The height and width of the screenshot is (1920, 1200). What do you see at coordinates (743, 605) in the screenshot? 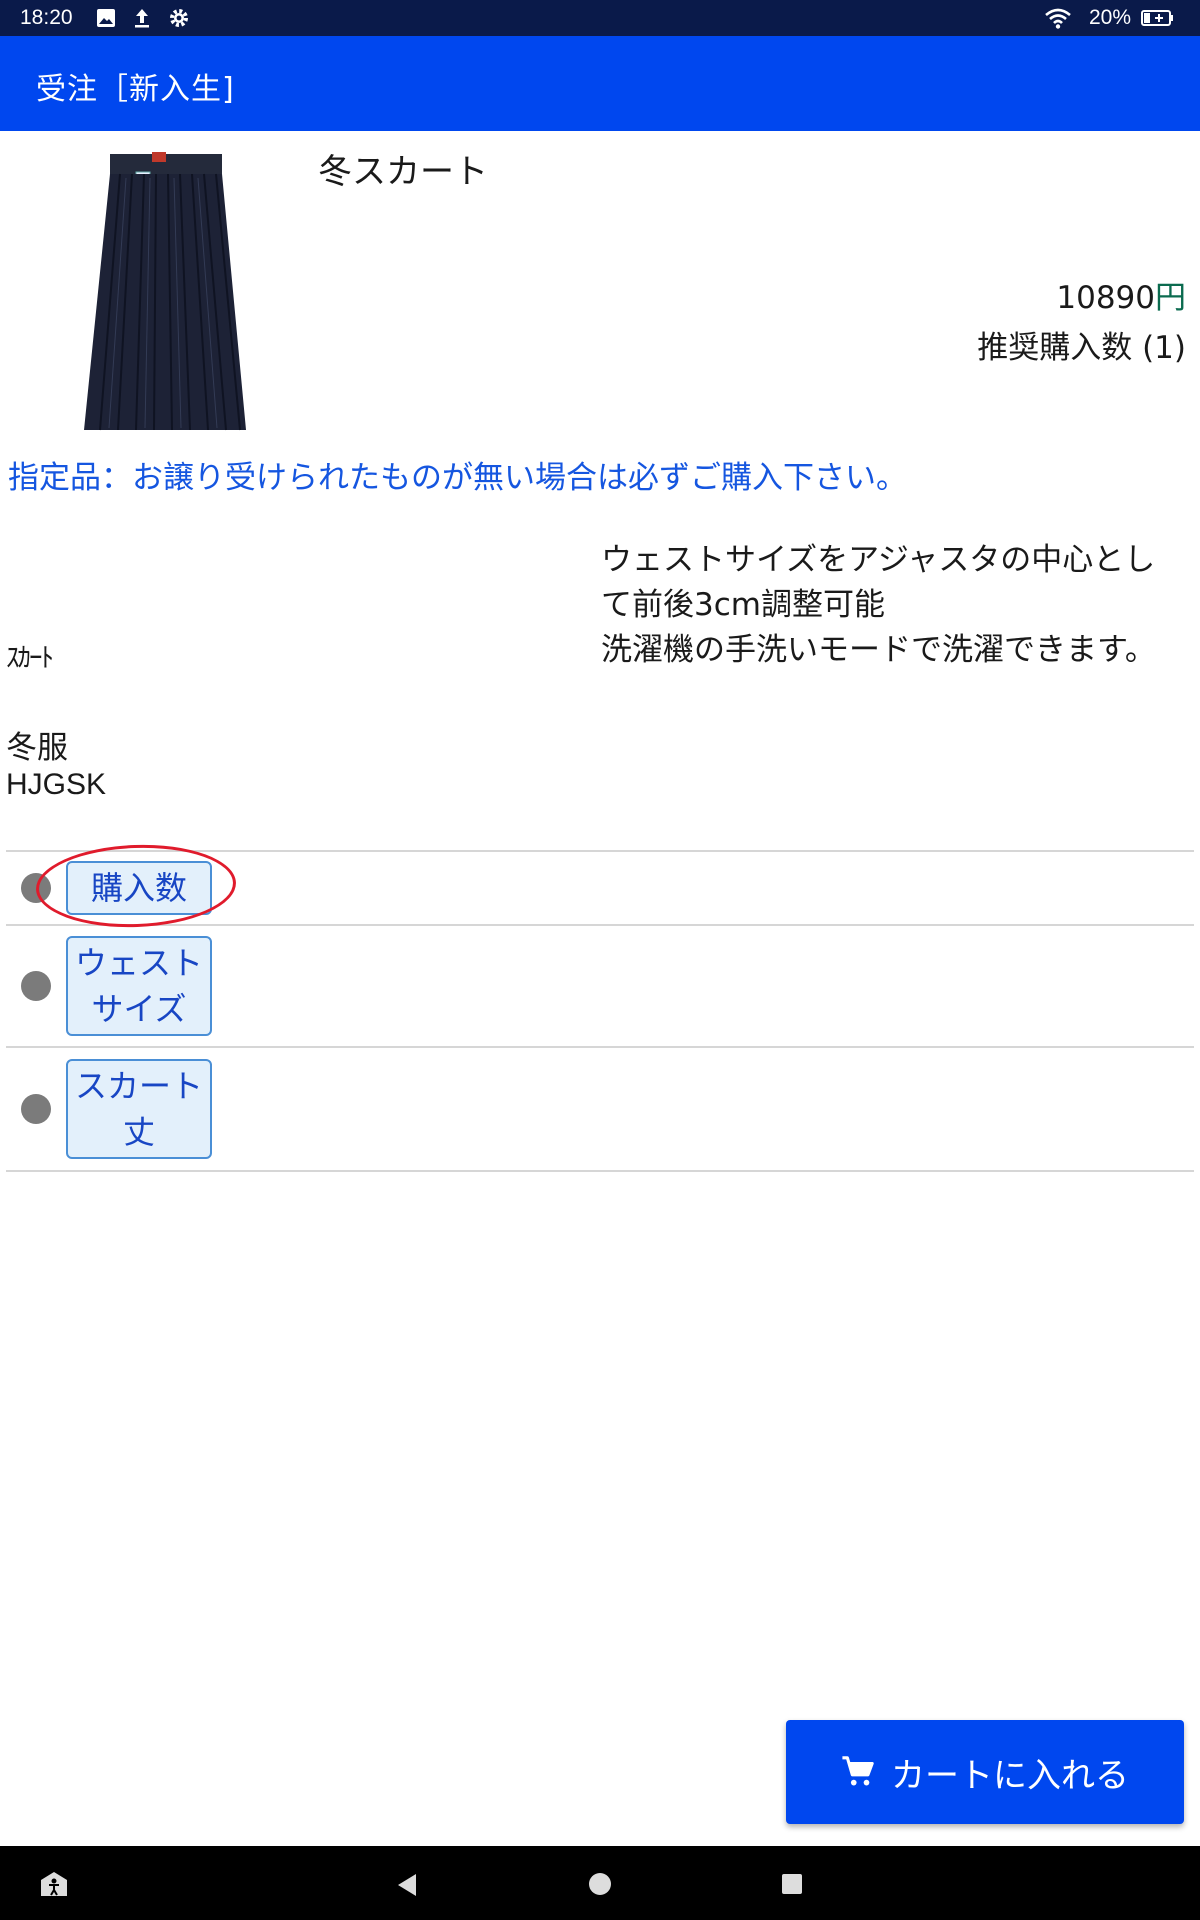
I see `description-line: て前後3cm調整可能` at bounding box center [743, 605].